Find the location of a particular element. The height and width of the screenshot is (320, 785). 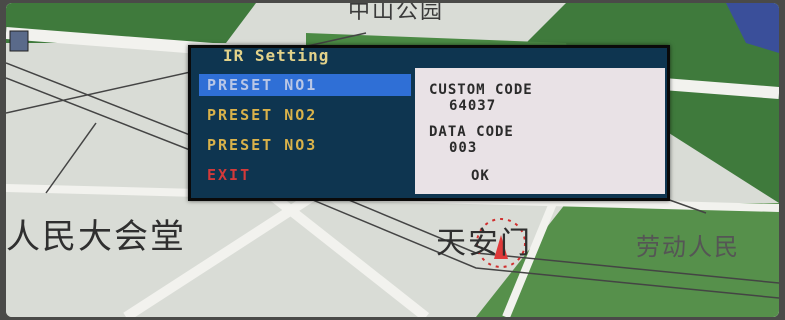

custom-code-label: CUSTOM CODE is located at coordinates (481, 90).